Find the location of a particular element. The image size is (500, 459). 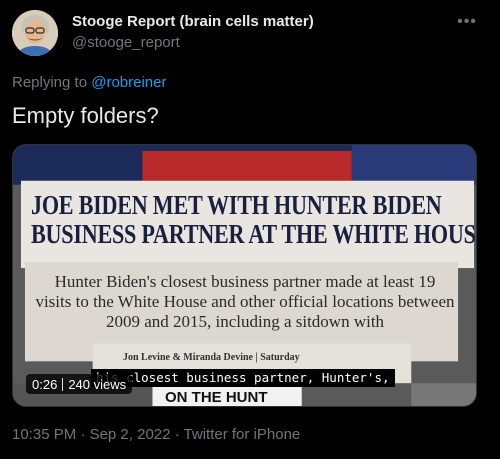

video-duration: 0:26 is located at coordinates (45, 384).